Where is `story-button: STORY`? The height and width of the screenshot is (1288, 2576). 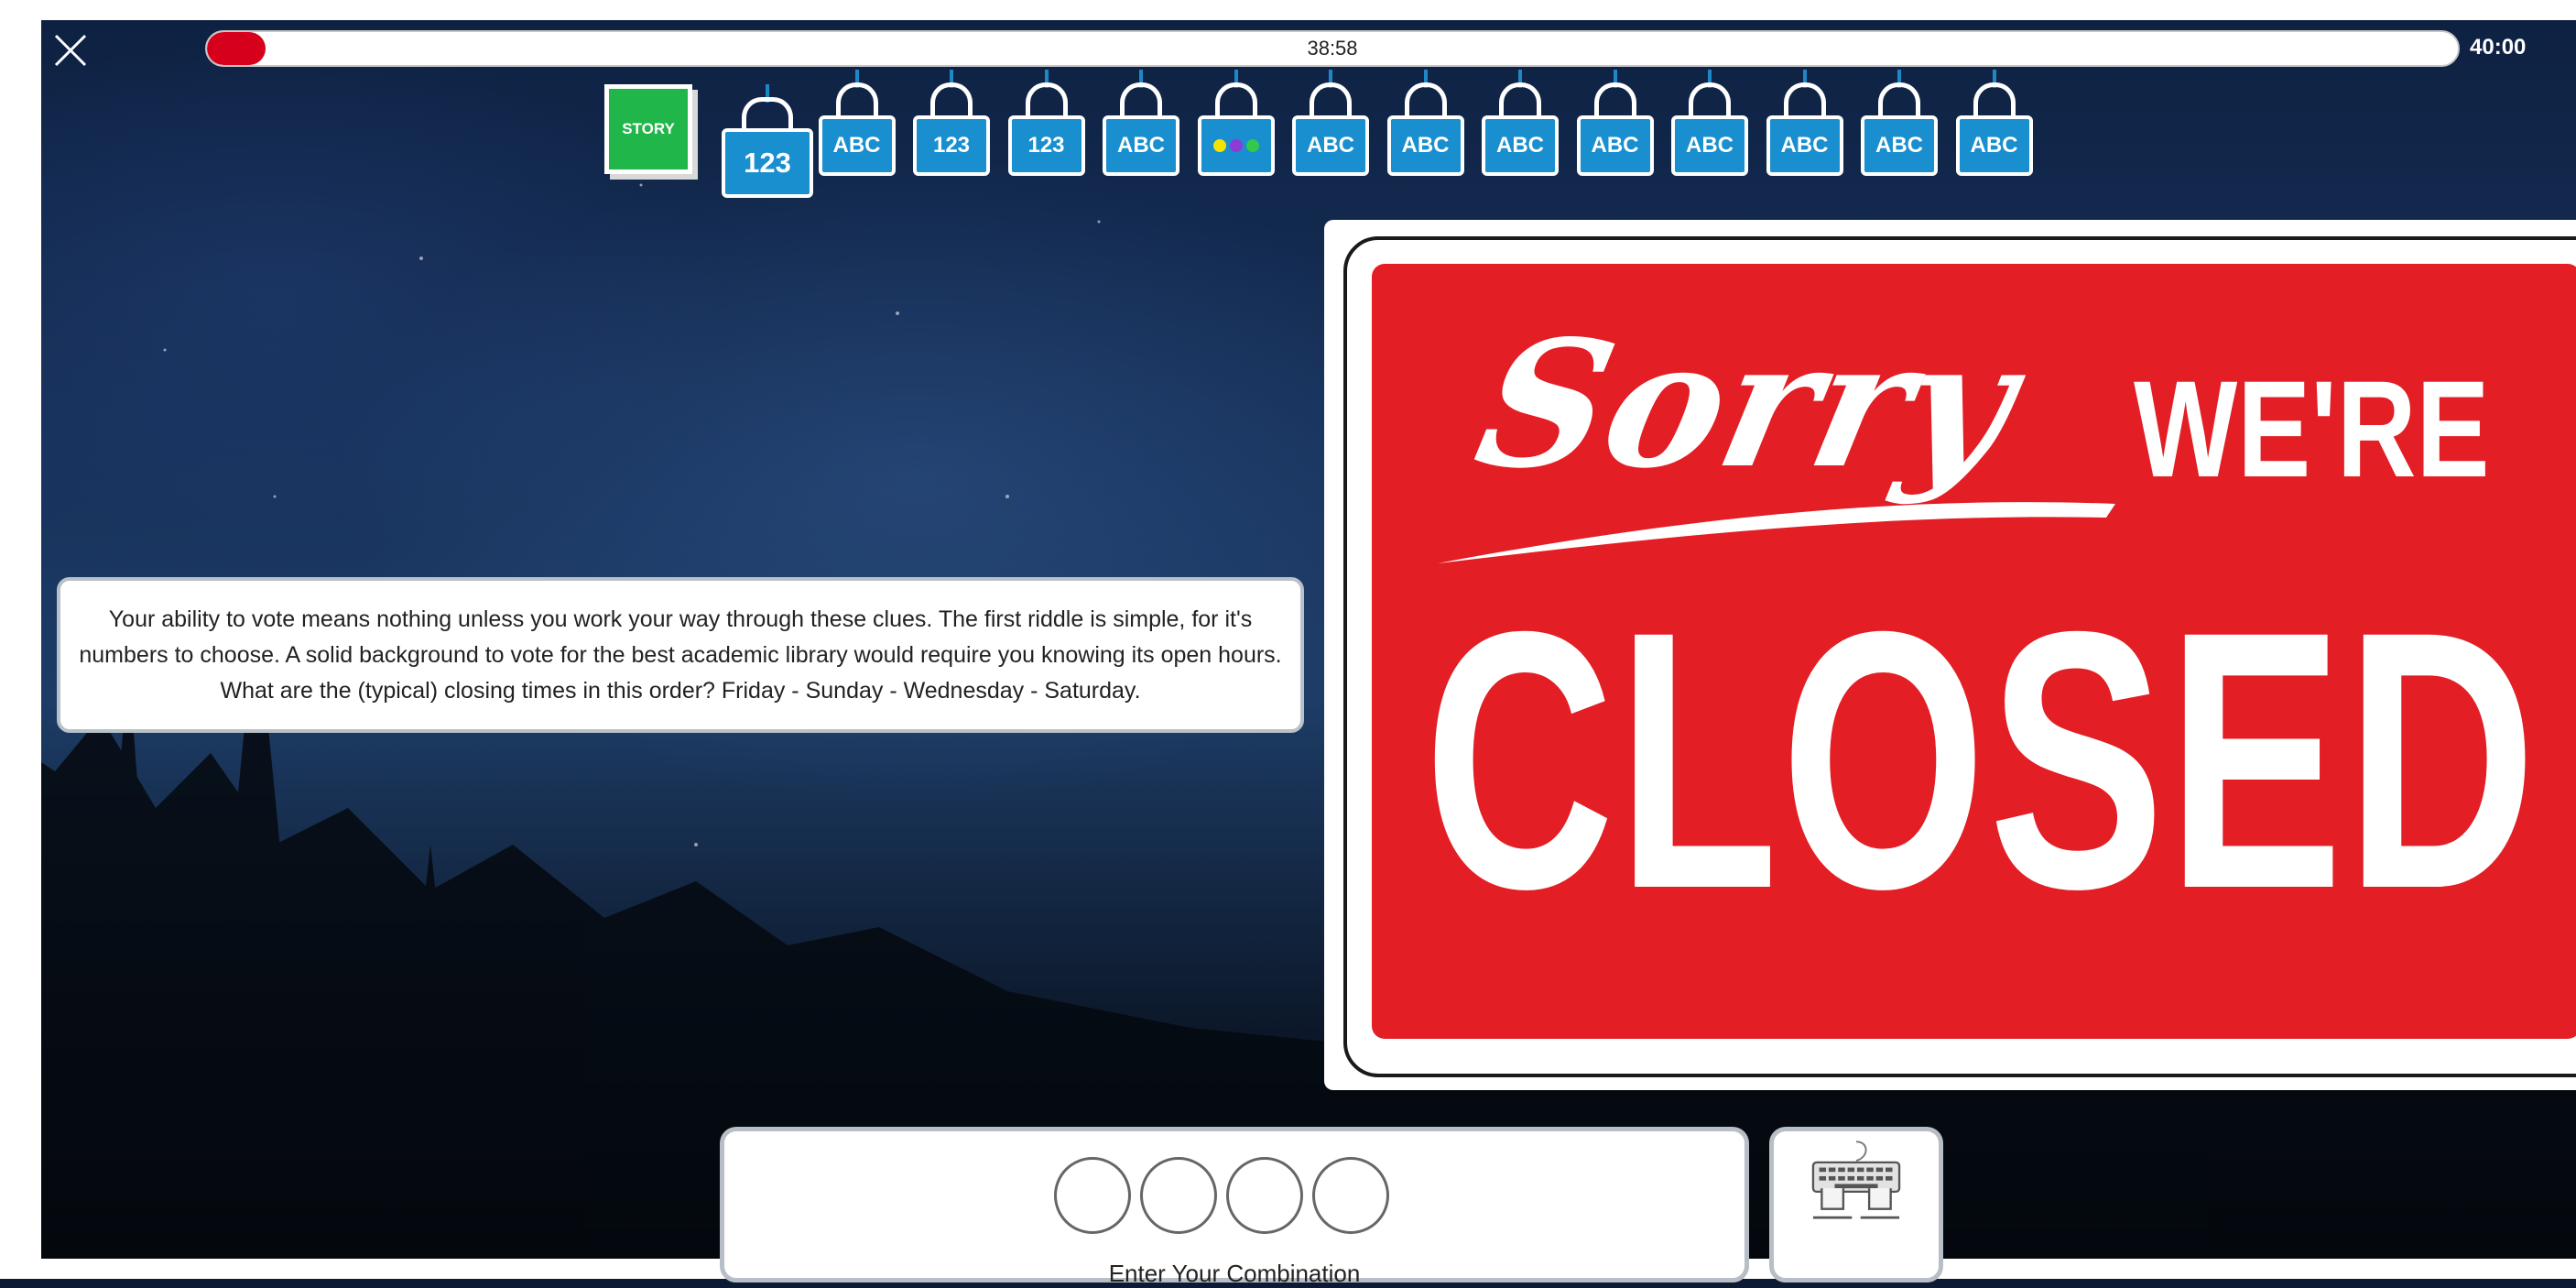 story-button: STORY is located at coordinates (648, 129).